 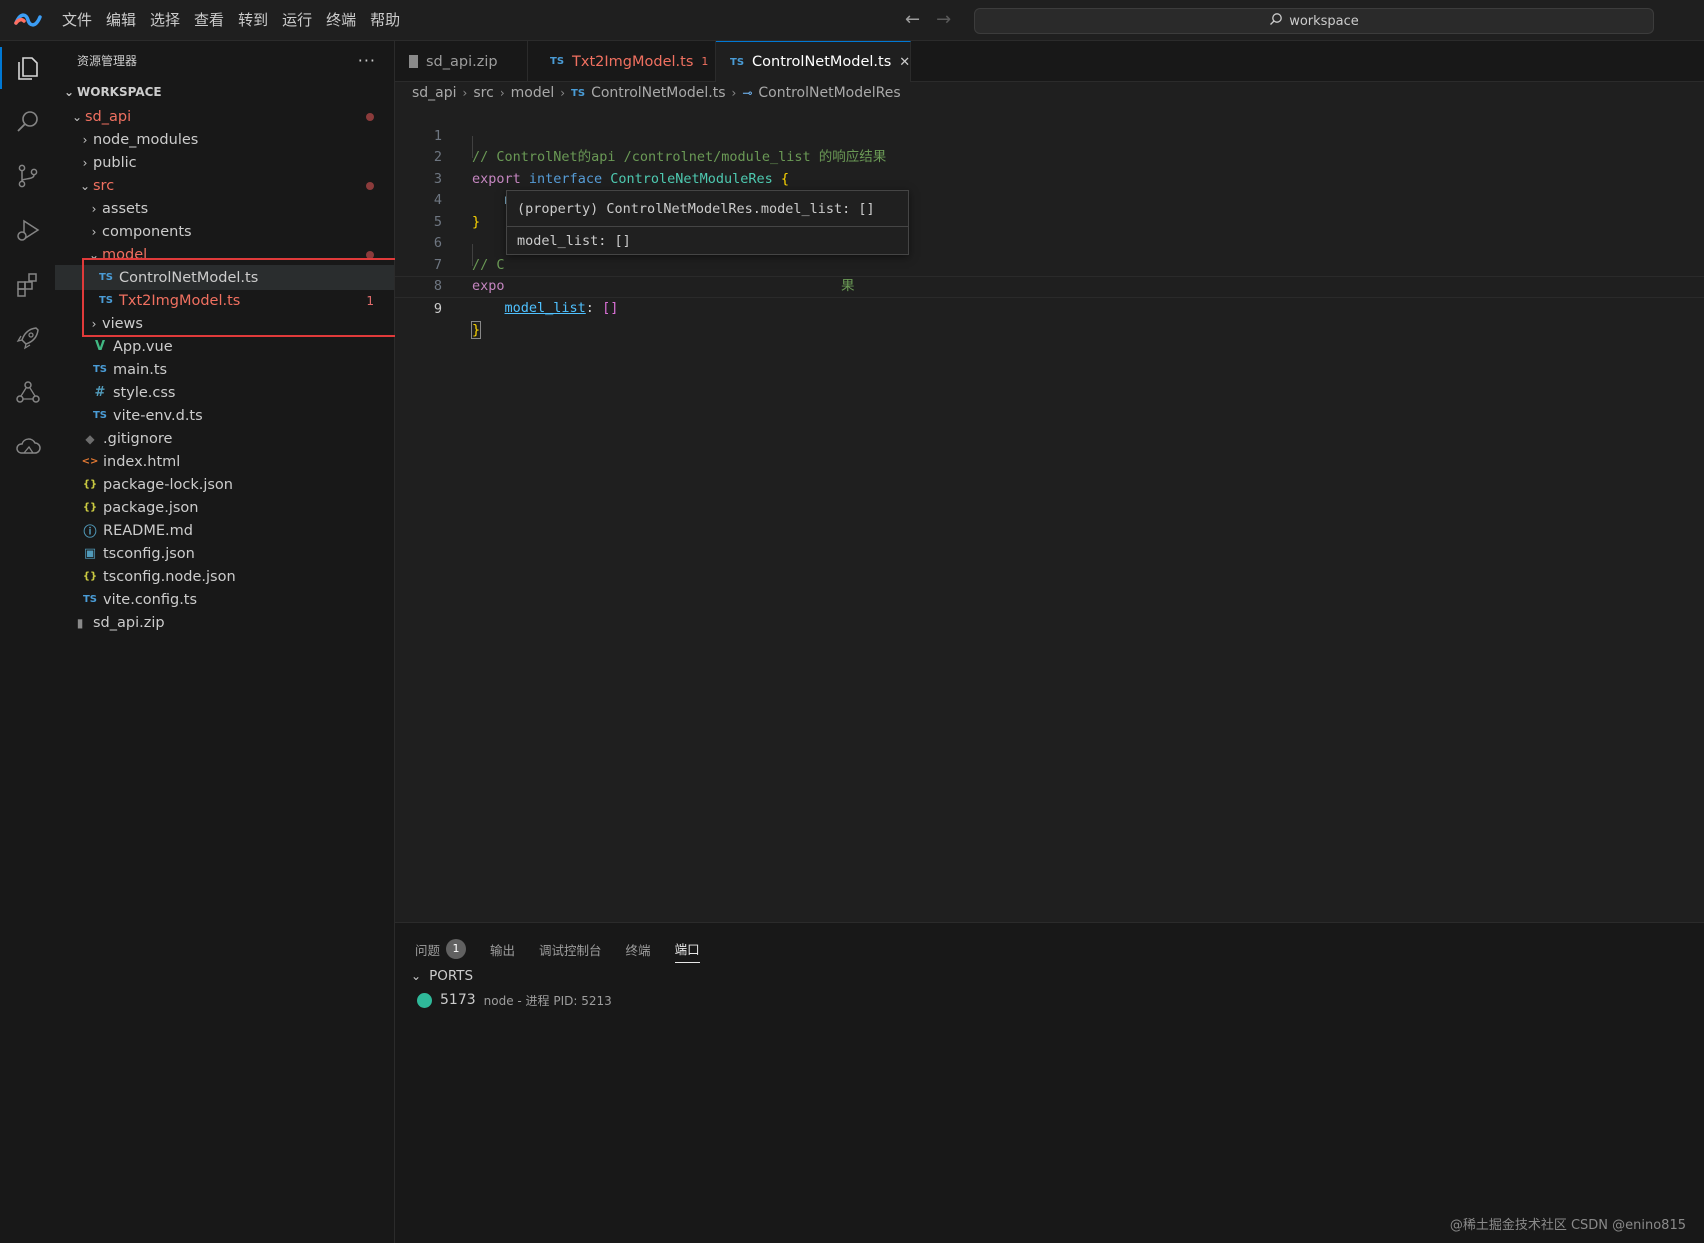 I want to click on sidebar-title: 资源管理器, so click(x=107, y=60).